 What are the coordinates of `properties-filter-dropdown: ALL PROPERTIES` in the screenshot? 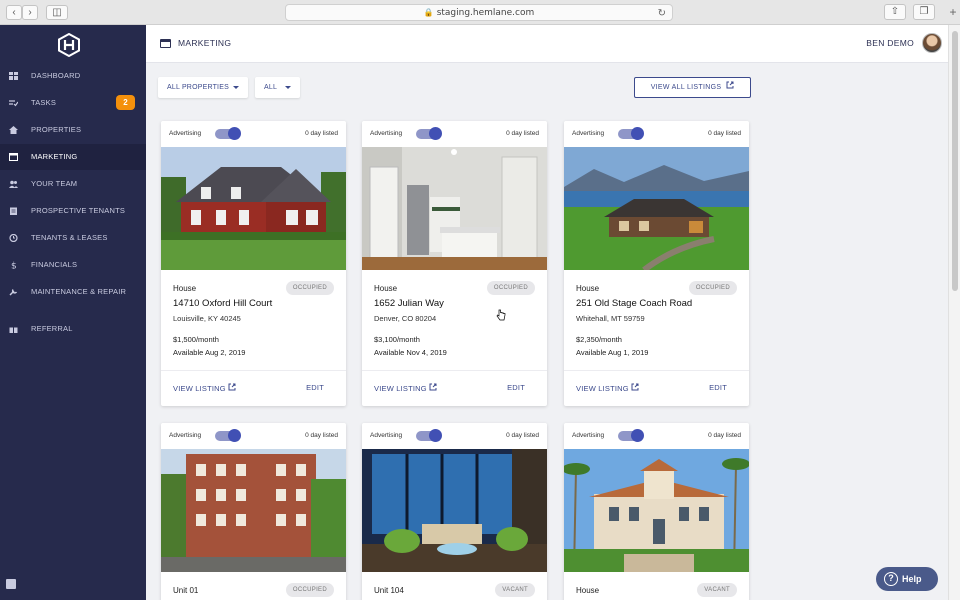 It's located at (203, 87).